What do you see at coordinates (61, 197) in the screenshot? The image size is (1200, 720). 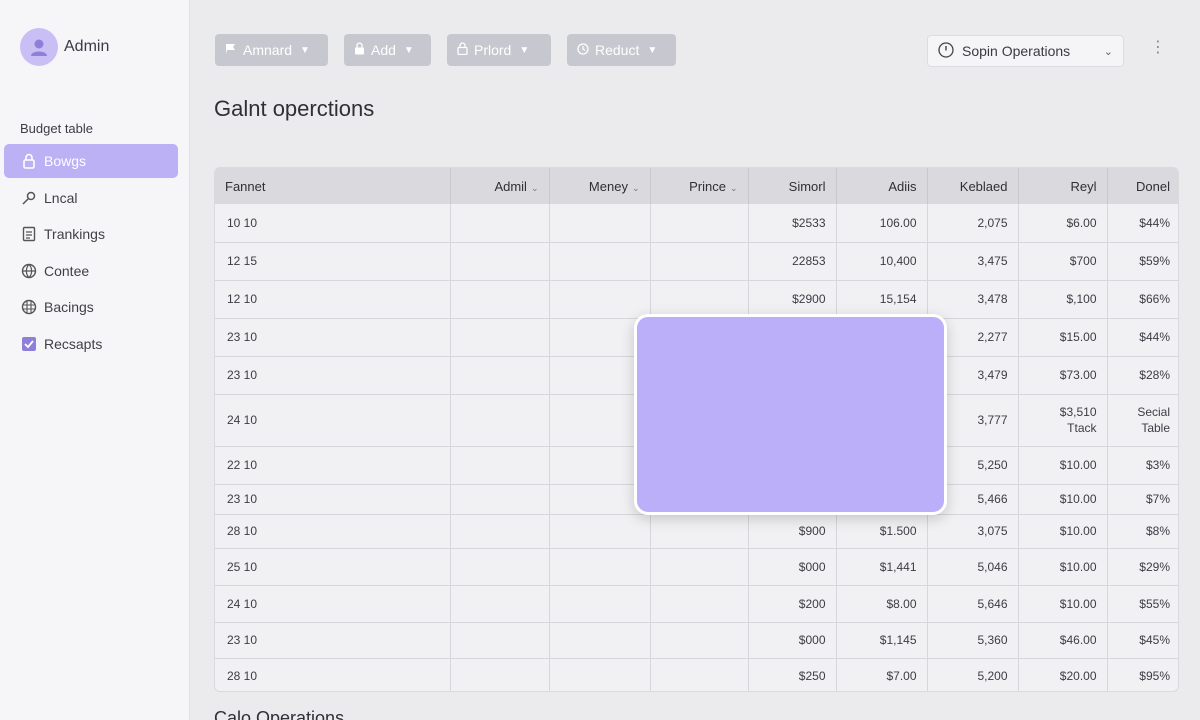 I see `sidebar-item-label: Lncal` at bounding box center [61, 197].